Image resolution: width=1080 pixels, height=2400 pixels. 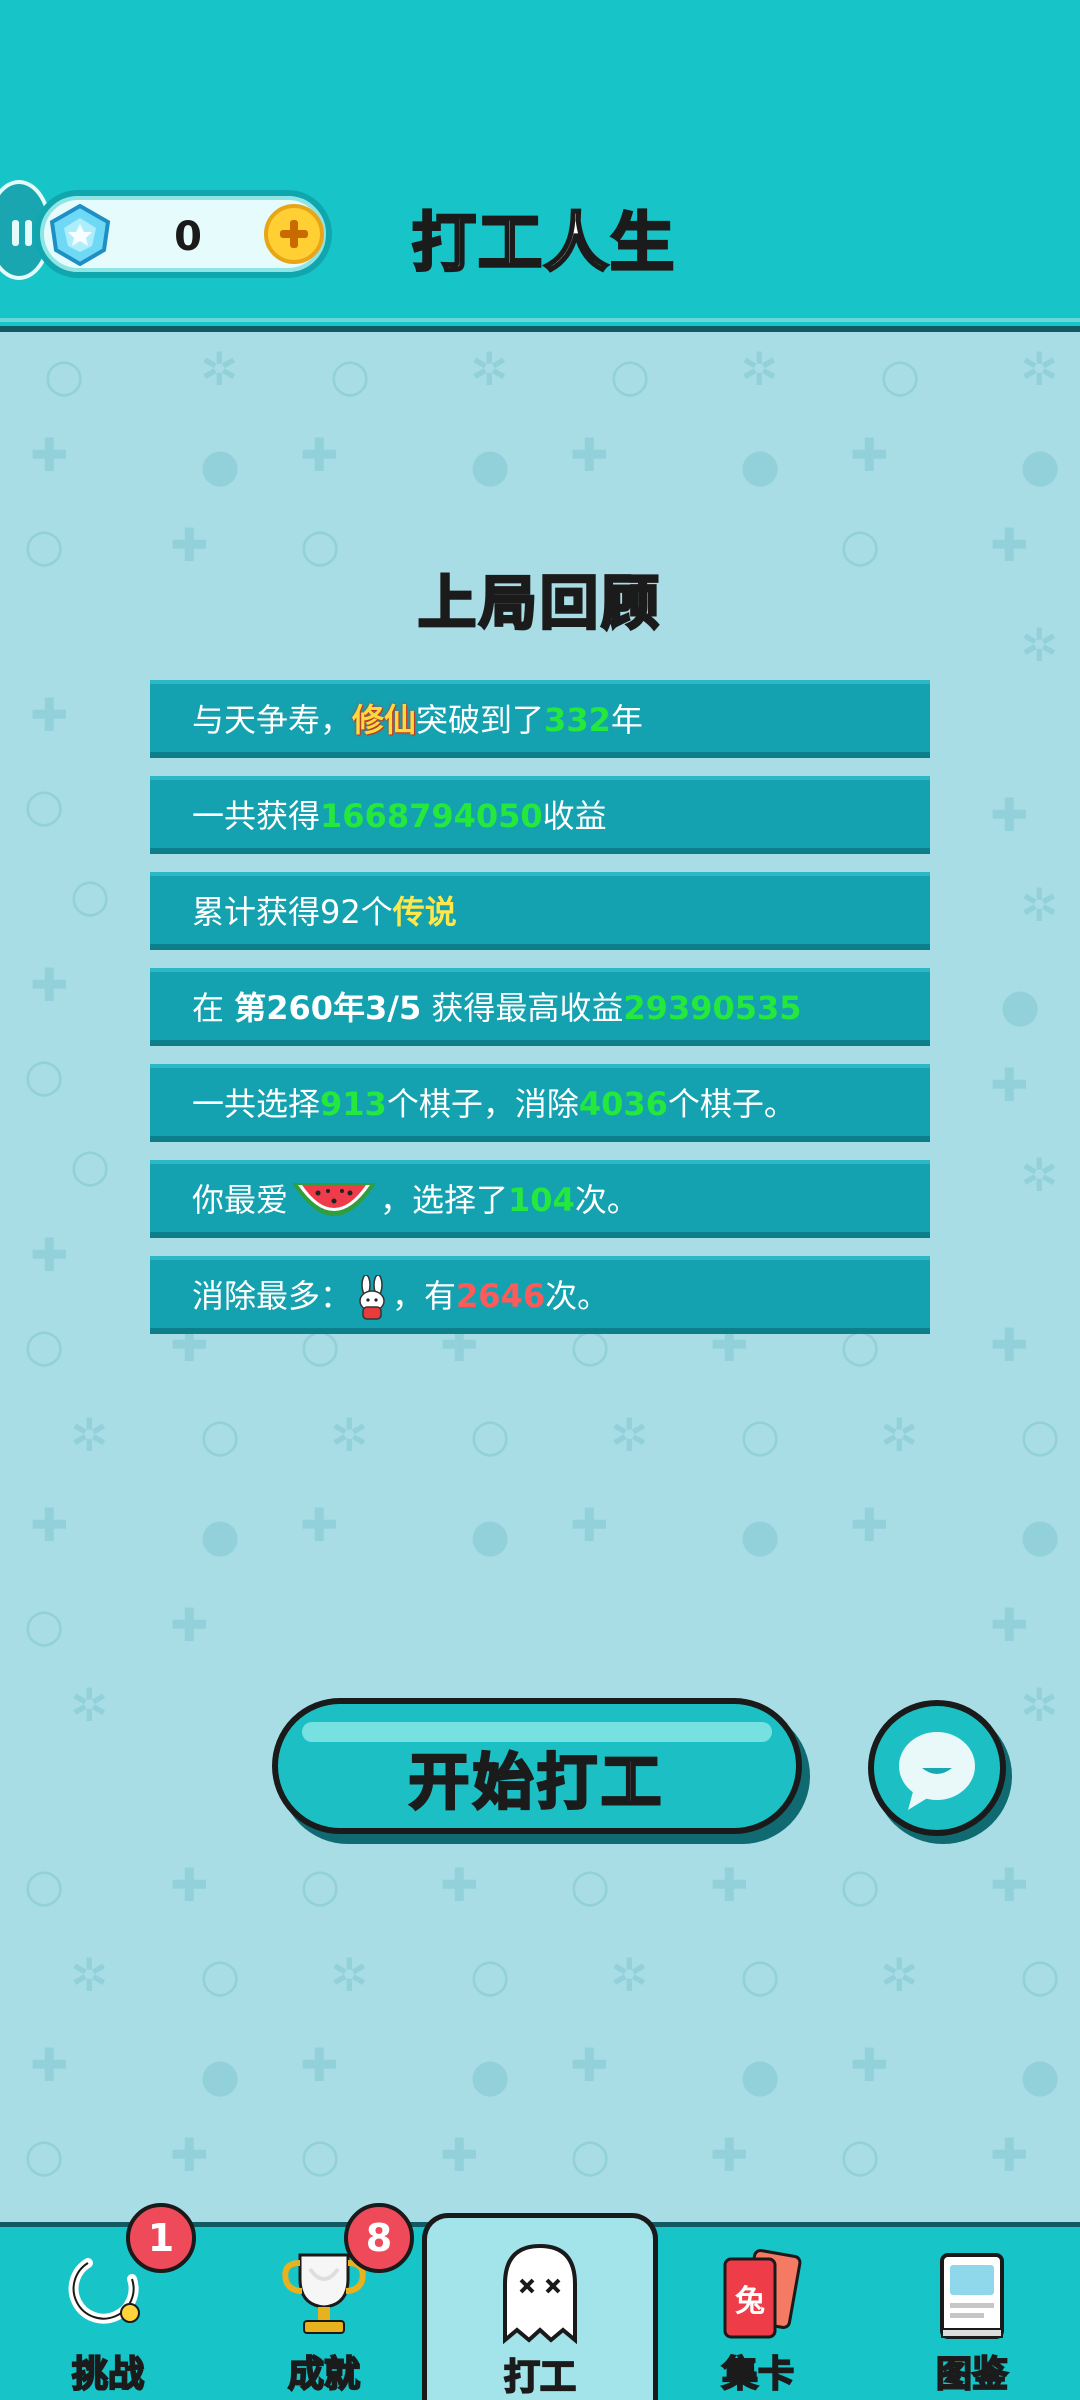 I want to click on rabbit-card-icon: 兔, so click(x=762, y=2294).